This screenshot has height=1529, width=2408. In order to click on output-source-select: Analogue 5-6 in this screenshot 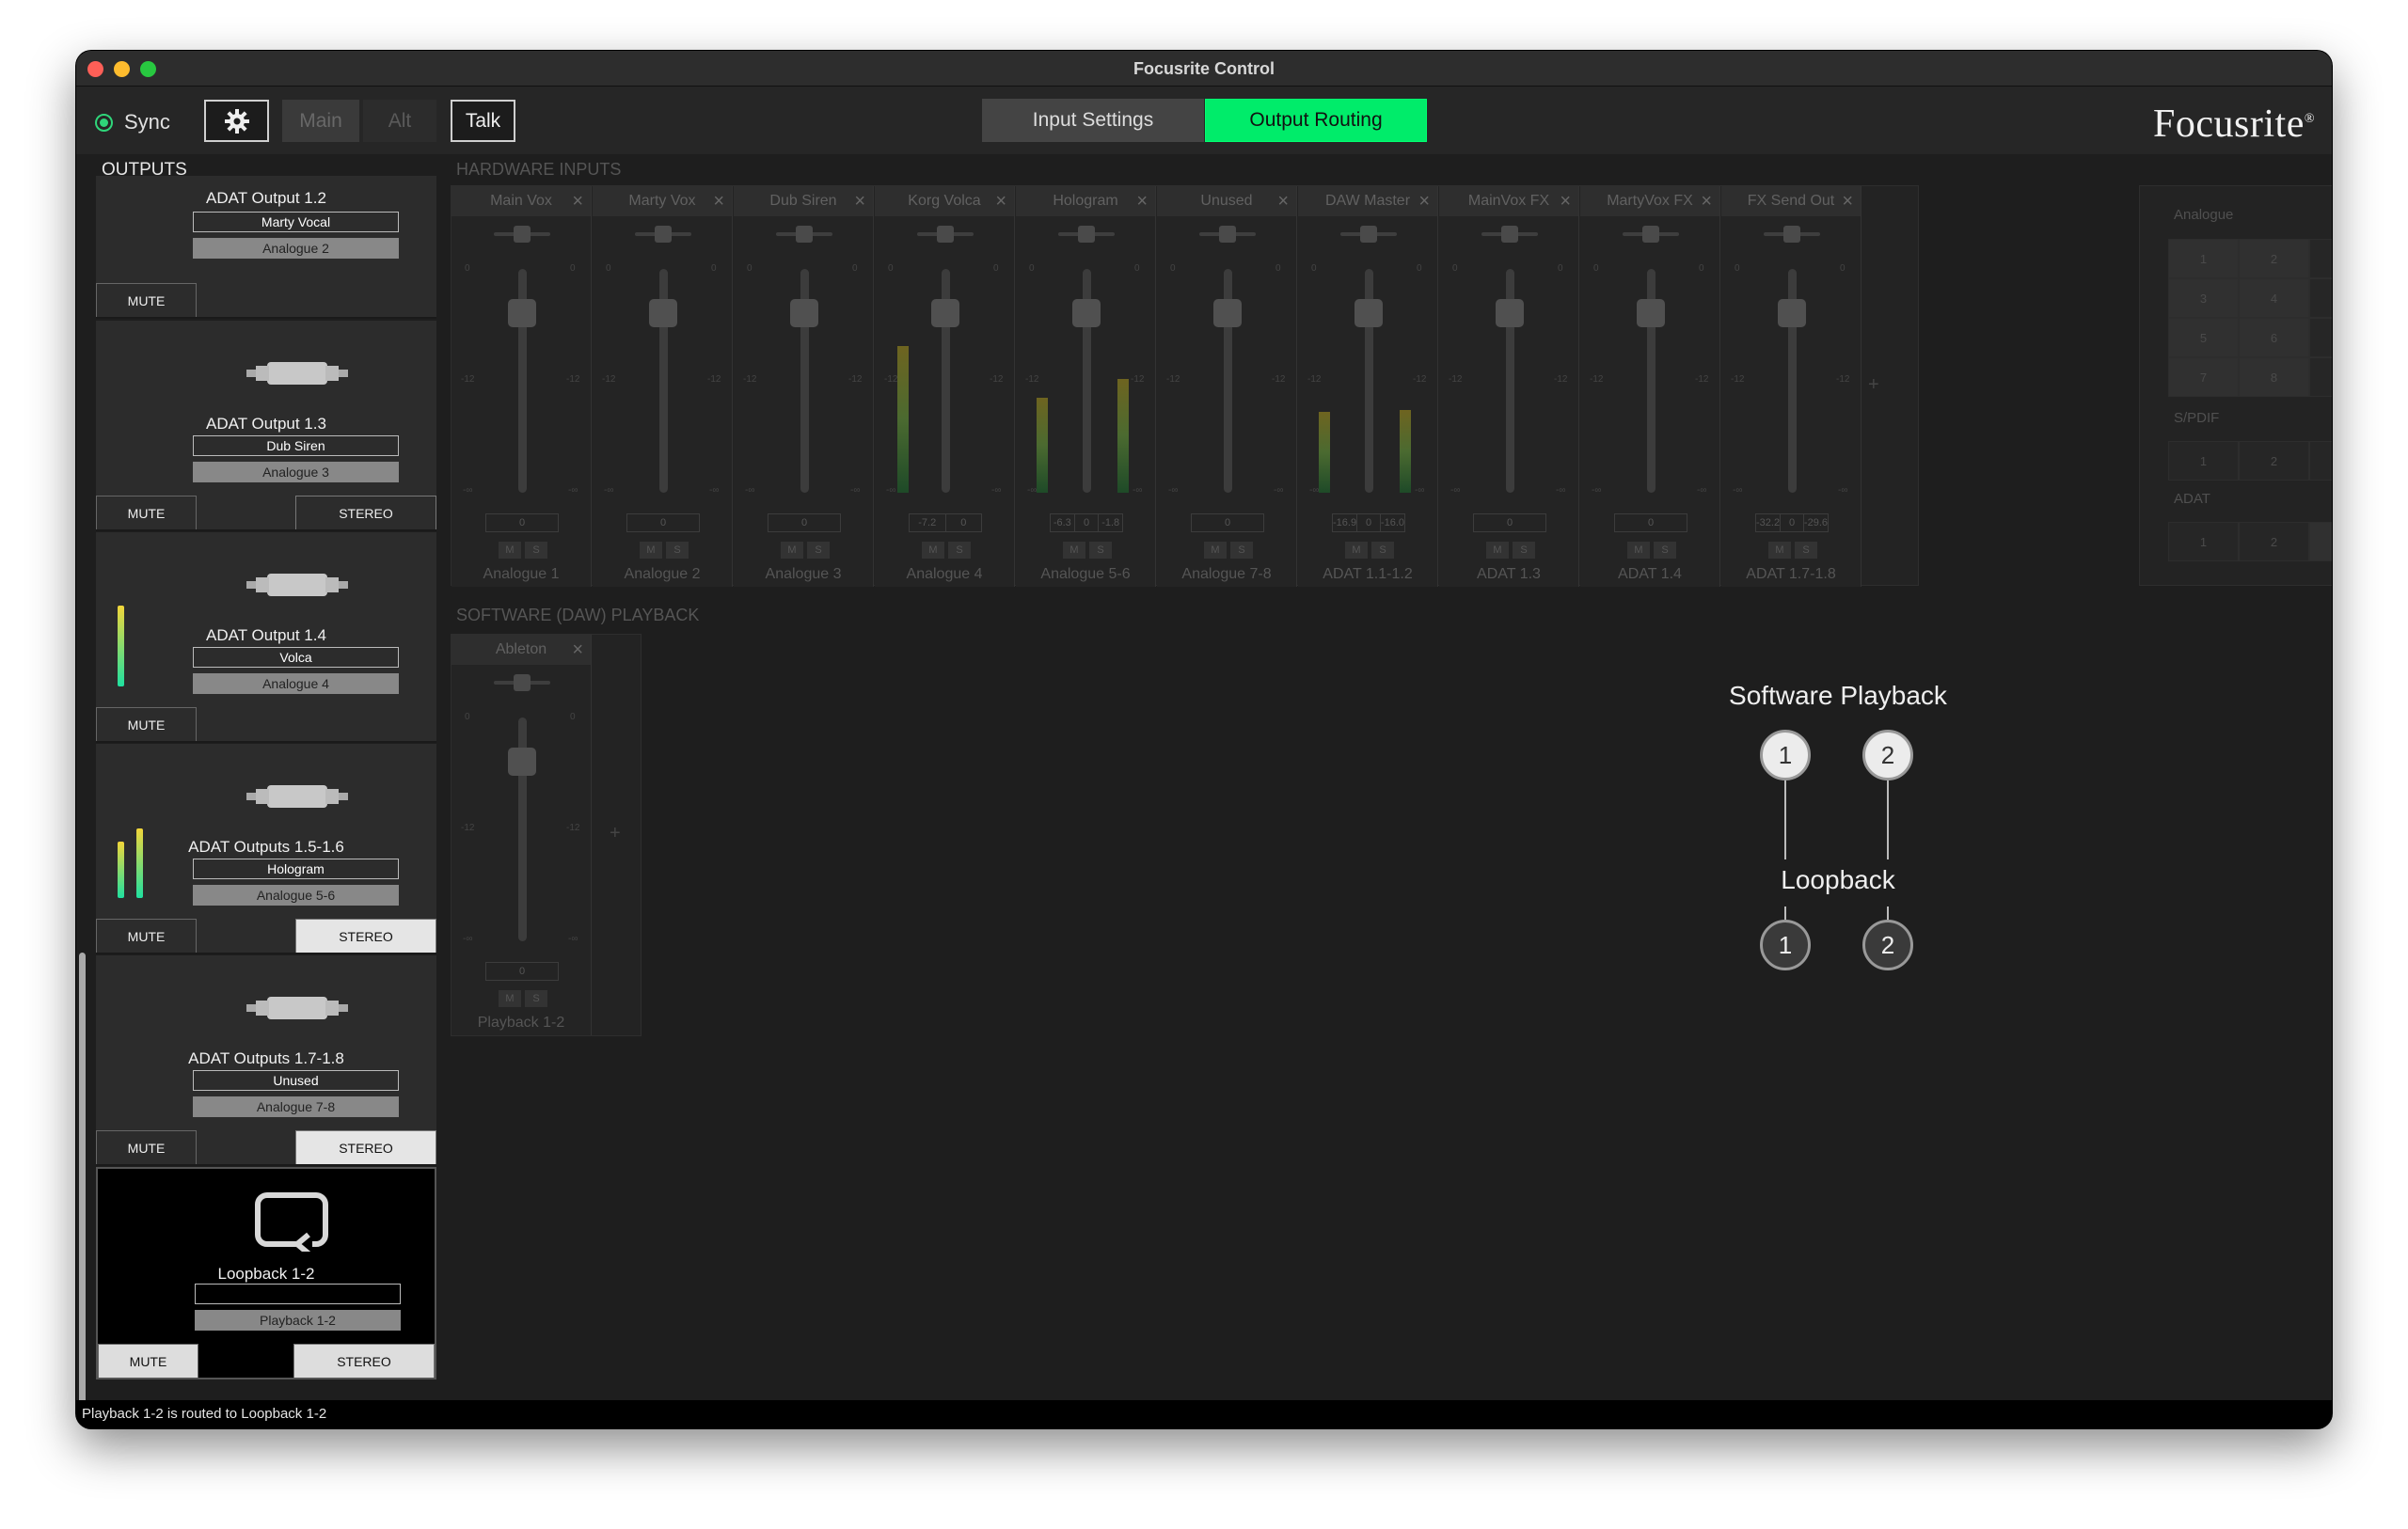, I will do `click(296, 895)`.